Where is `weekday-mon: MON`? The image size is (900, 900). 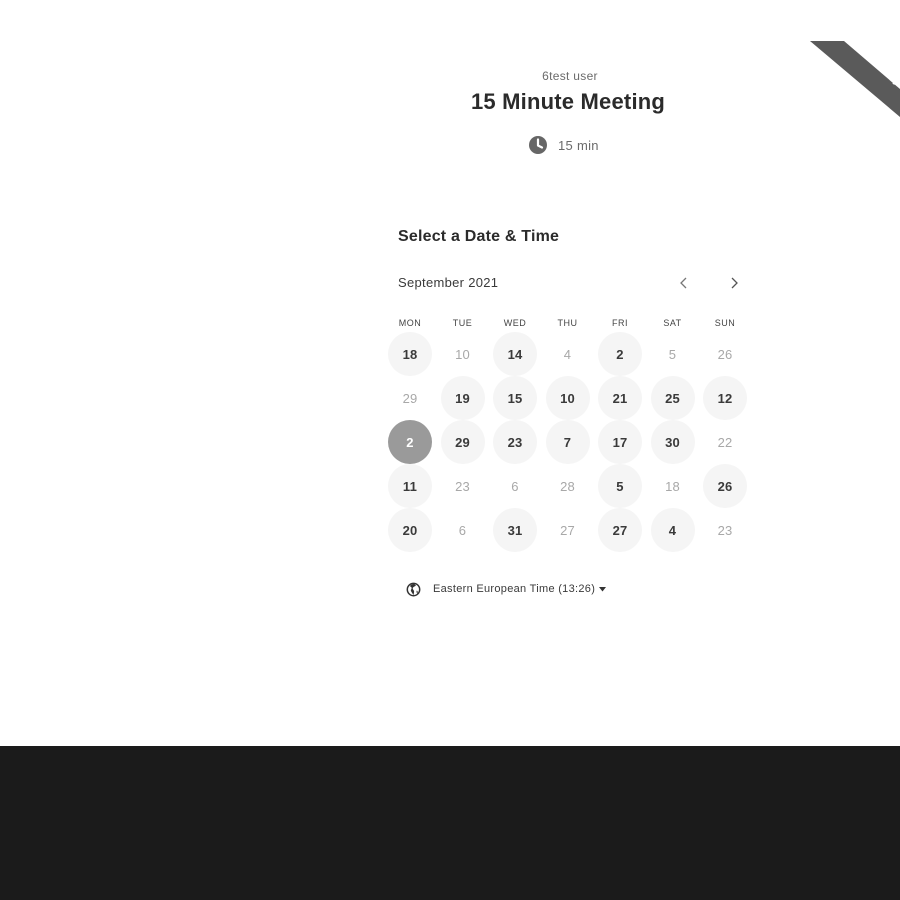
weekday-mon: MON is located at coordinates (410, 323).